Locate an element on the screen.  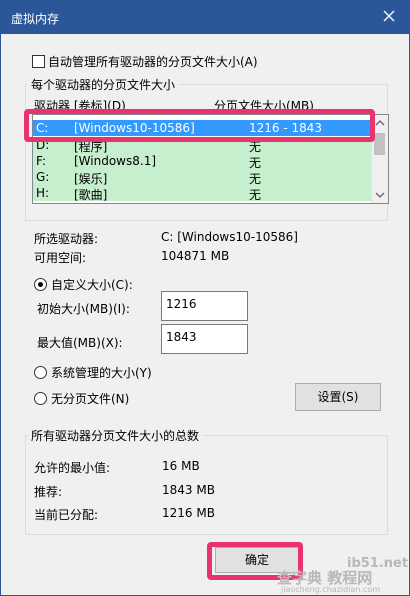
window-title: 虚拟内存 is located at coordinates (35, 19).